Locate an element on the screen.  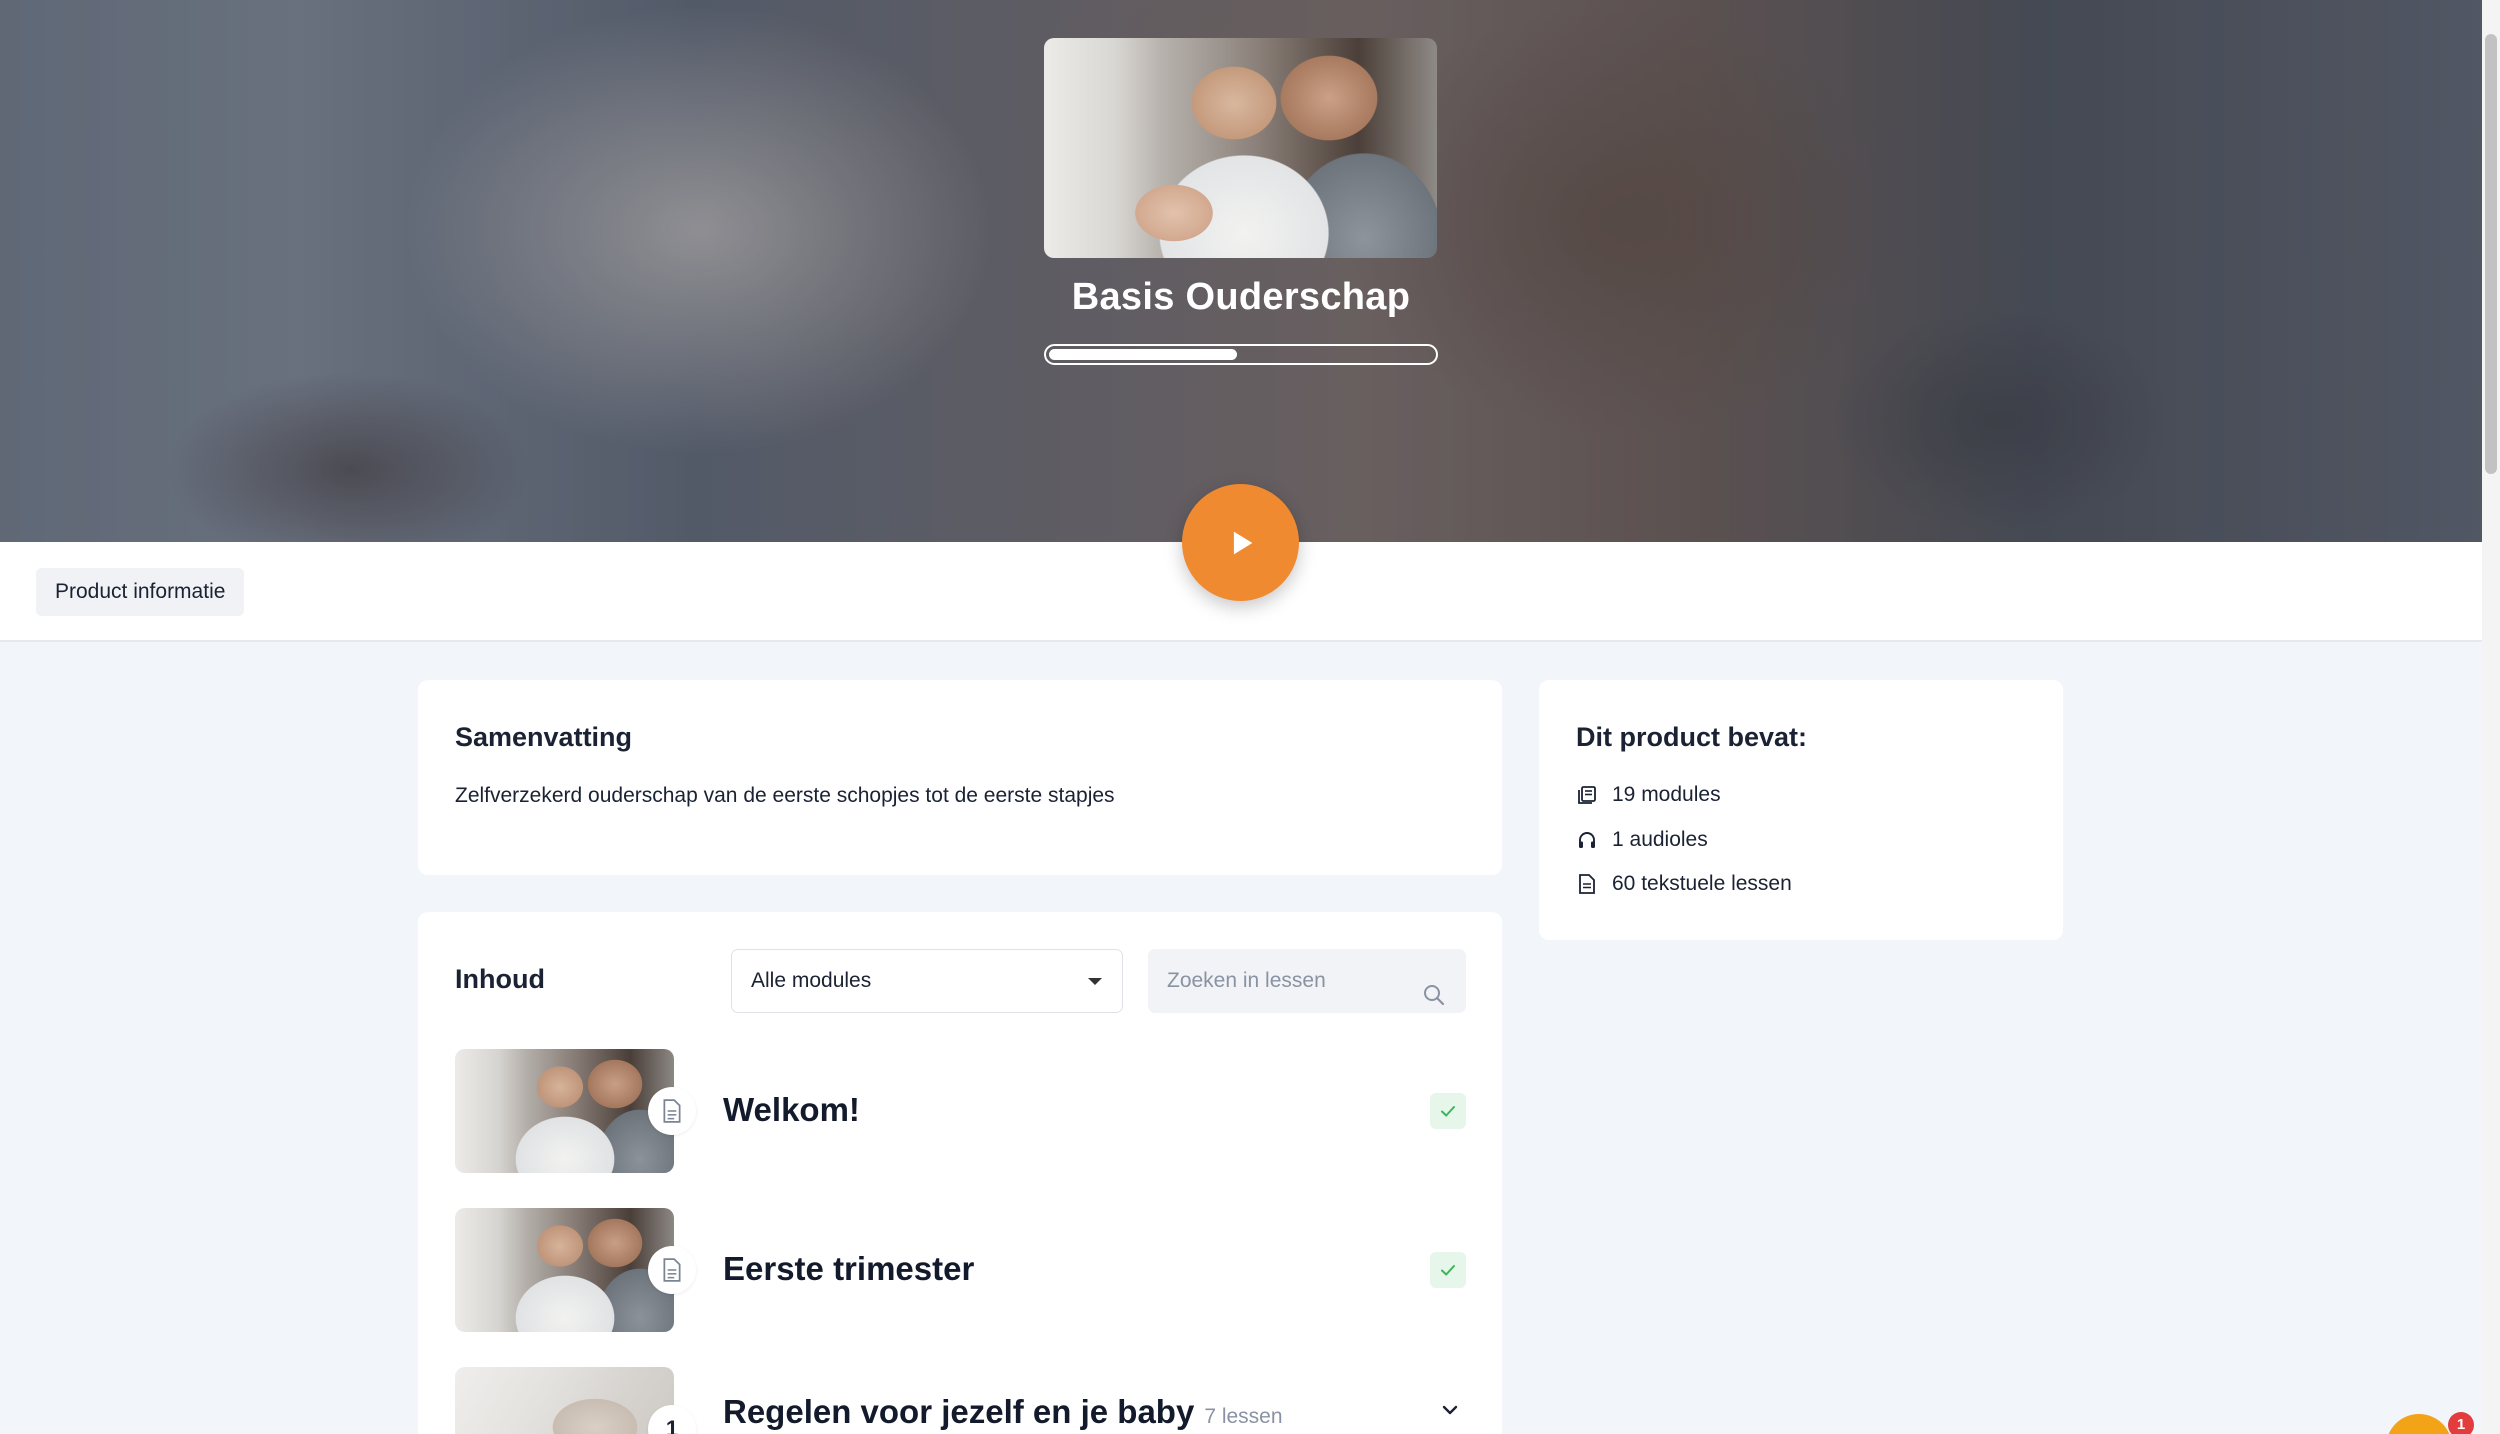
module-filter-value: Alle modules is located at coordinates (811, 980).